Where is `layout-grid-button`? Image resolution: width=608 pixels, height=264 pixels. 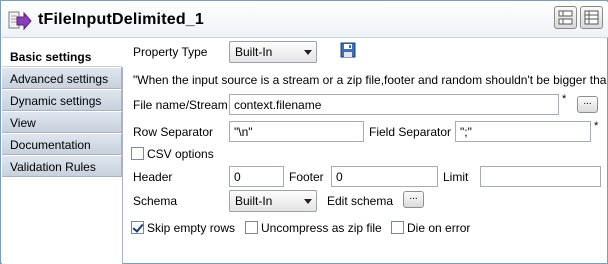 layout-grid-button is located at coordinates (565, 17).